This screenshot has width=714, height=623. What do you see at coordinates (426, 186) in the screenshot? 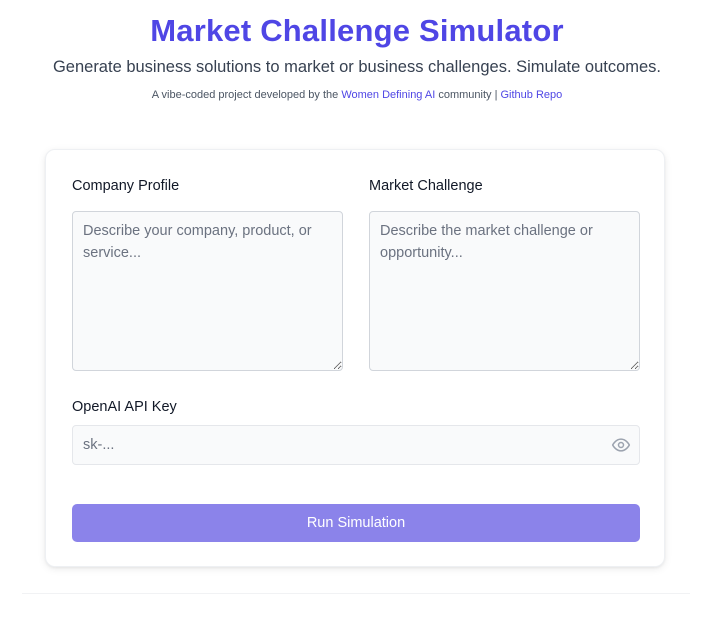
I see `market-challenge-label: Market Challenge` at bounding box center [426, 186].